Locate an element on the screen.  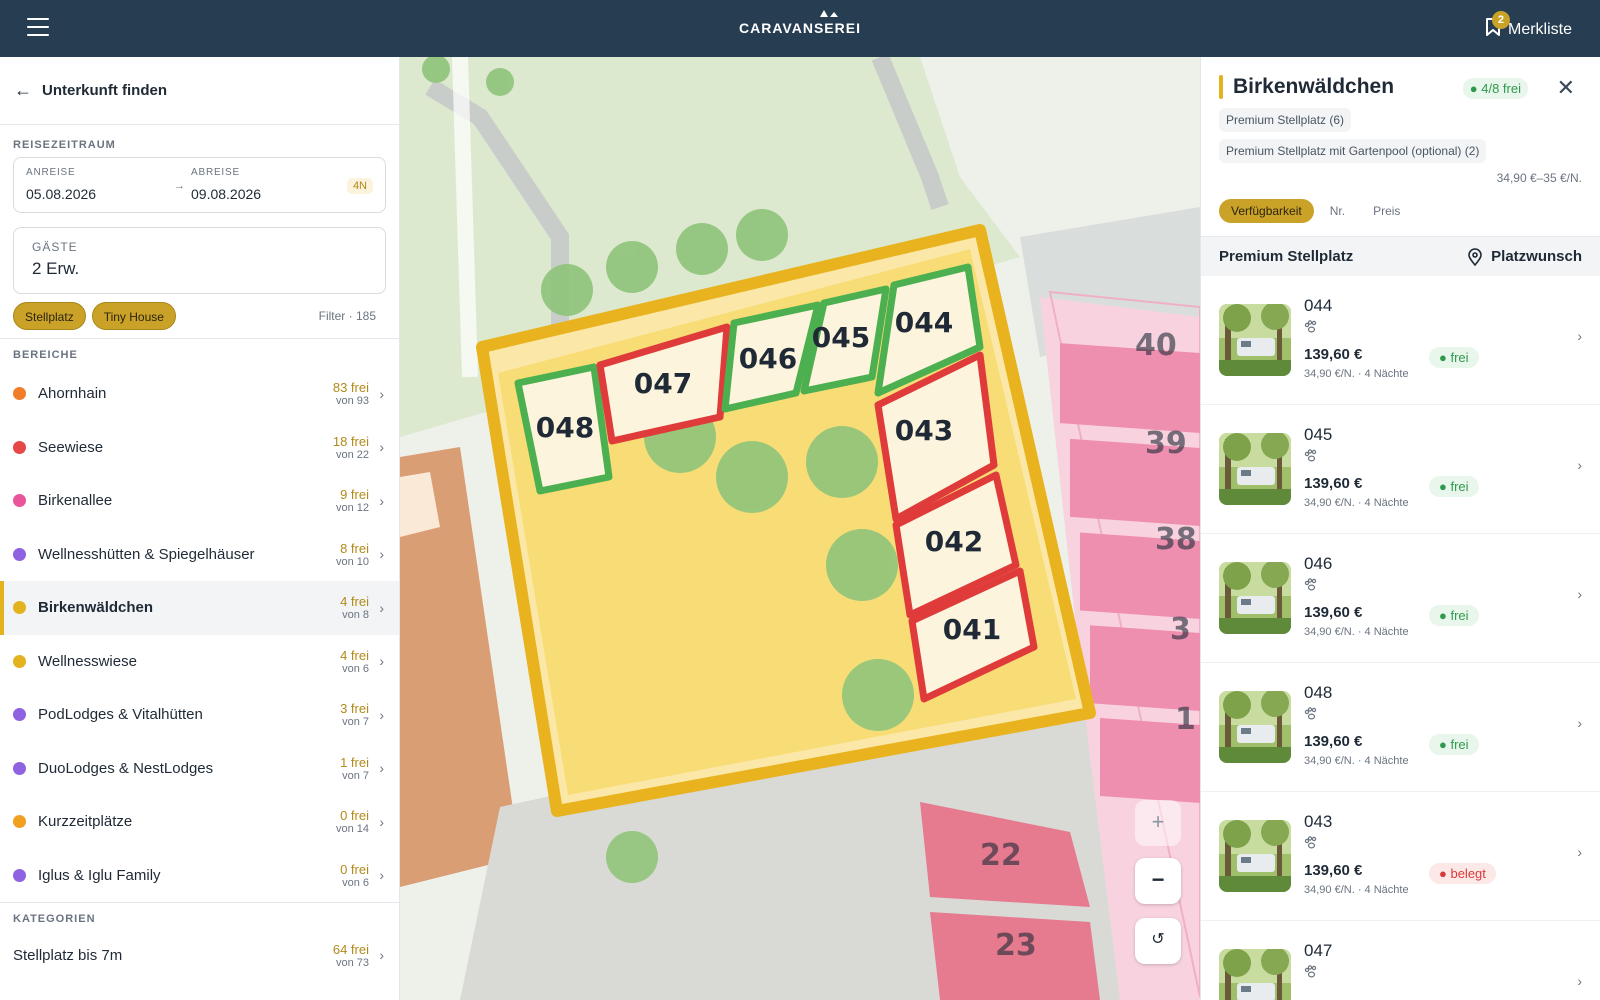
brand-logo: CARAVANSEREI is located at coordinates (800, 28).